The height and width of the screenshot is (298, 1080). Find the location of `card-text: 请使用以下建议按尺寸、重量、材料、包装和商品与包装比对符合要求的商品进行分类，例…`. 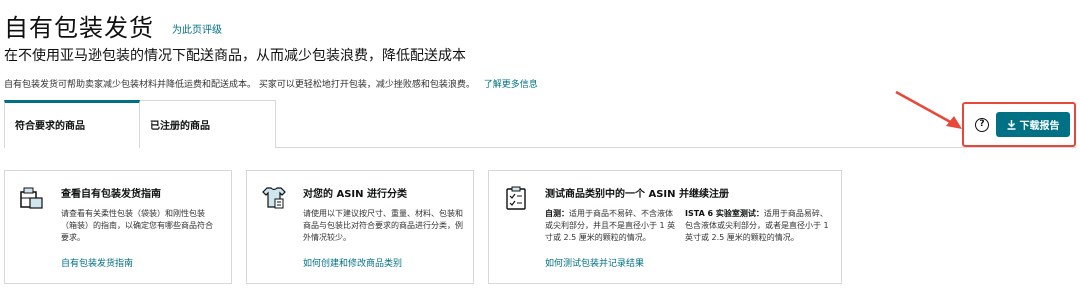

card-text: 请使用以下建议按尺寸、重量、材料、包装和商品与包装比对符合要求的商品进行分类，例… is located at coordinates (383, 225).